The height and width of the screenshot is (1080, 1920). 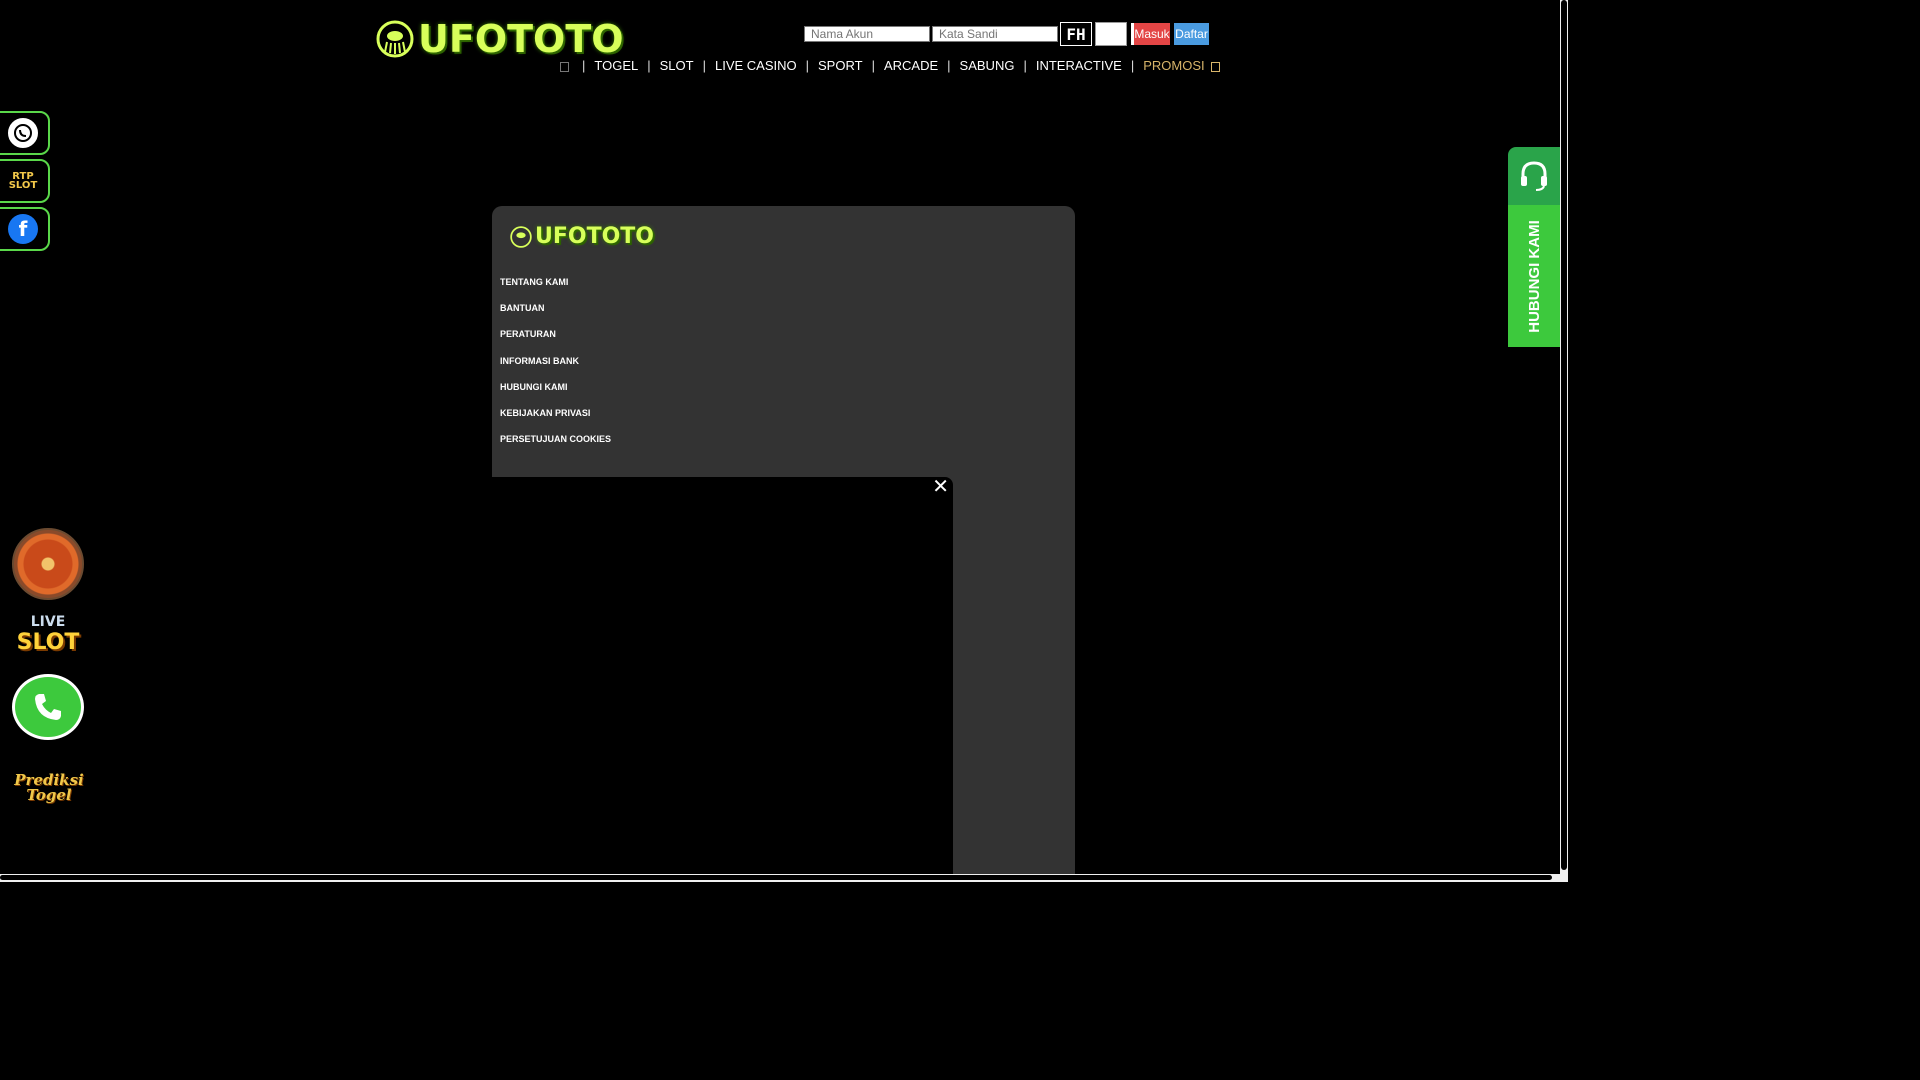 What do you see at coordinates (722, 679) in the screenshot?
I see `video-popup: ✕` at bounding box center [722, 679].